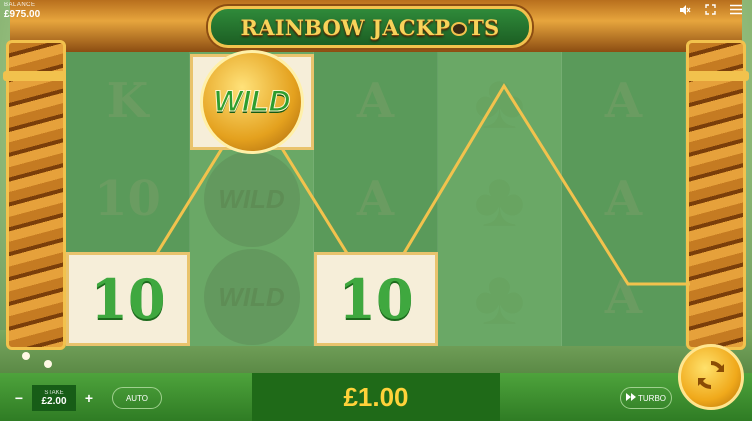 This screenshot has height=421, width=752. I want to click on turbo-label: TURBO, so click(652, 398).